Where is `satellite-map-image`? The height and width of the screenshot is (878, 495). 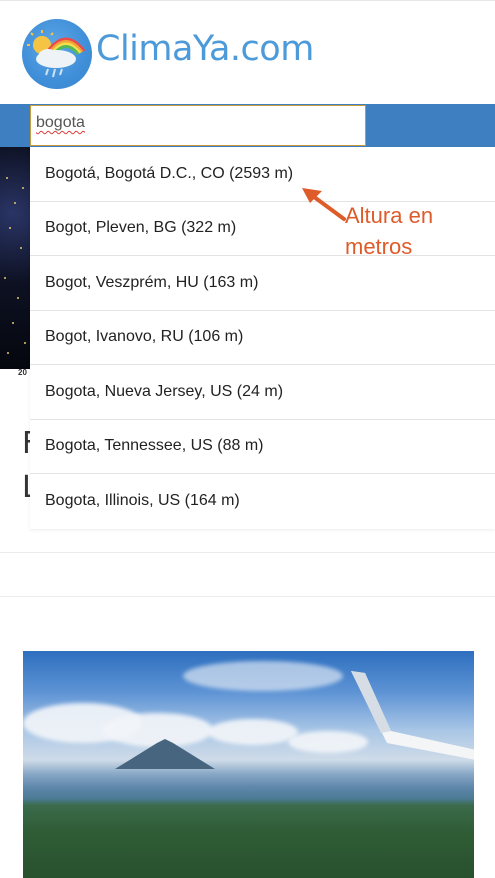 satellite-map-image is located at coordinates (15, 258).